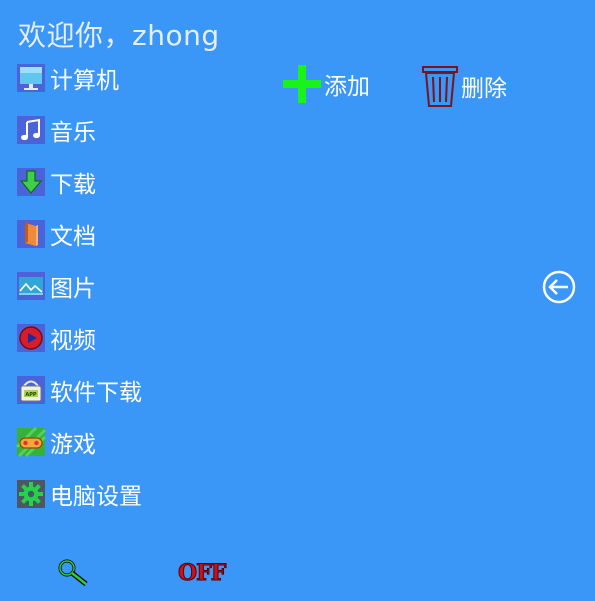 The height and width of the screenshot is (601, 595). Describe the element at coordinates (201, 573) in the screenshot. I see `power-off-button: OFF` at that location.